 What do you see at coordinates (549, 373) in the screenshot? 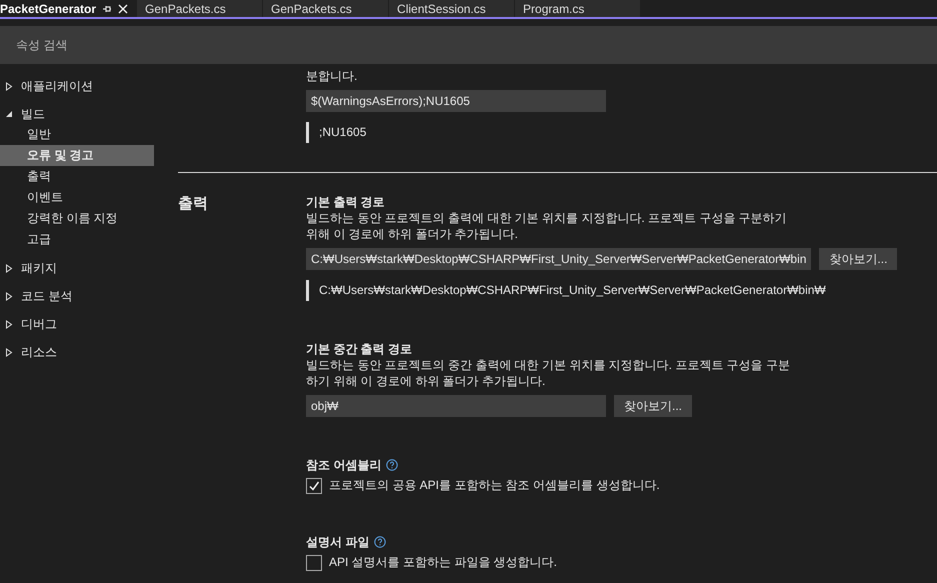
I see `description-text: 빌드하는 동안 프로젝트의 중간 출력에 대한 기본 위치를 지정합니다. 프로젝트 구성을 구분하기 위해 이 경로에 하위 폴더가 추가됩니다.` at bounding box center [549, 373].